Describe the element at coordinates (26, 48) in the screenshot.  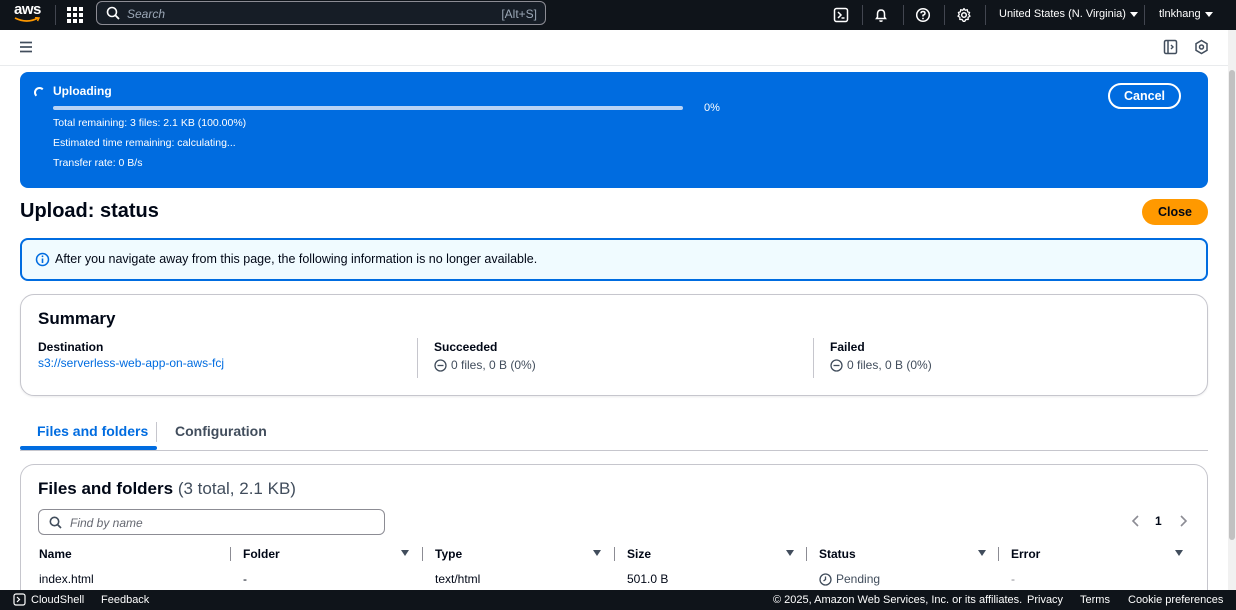
I see `menu-hamburger-icon` at that location.